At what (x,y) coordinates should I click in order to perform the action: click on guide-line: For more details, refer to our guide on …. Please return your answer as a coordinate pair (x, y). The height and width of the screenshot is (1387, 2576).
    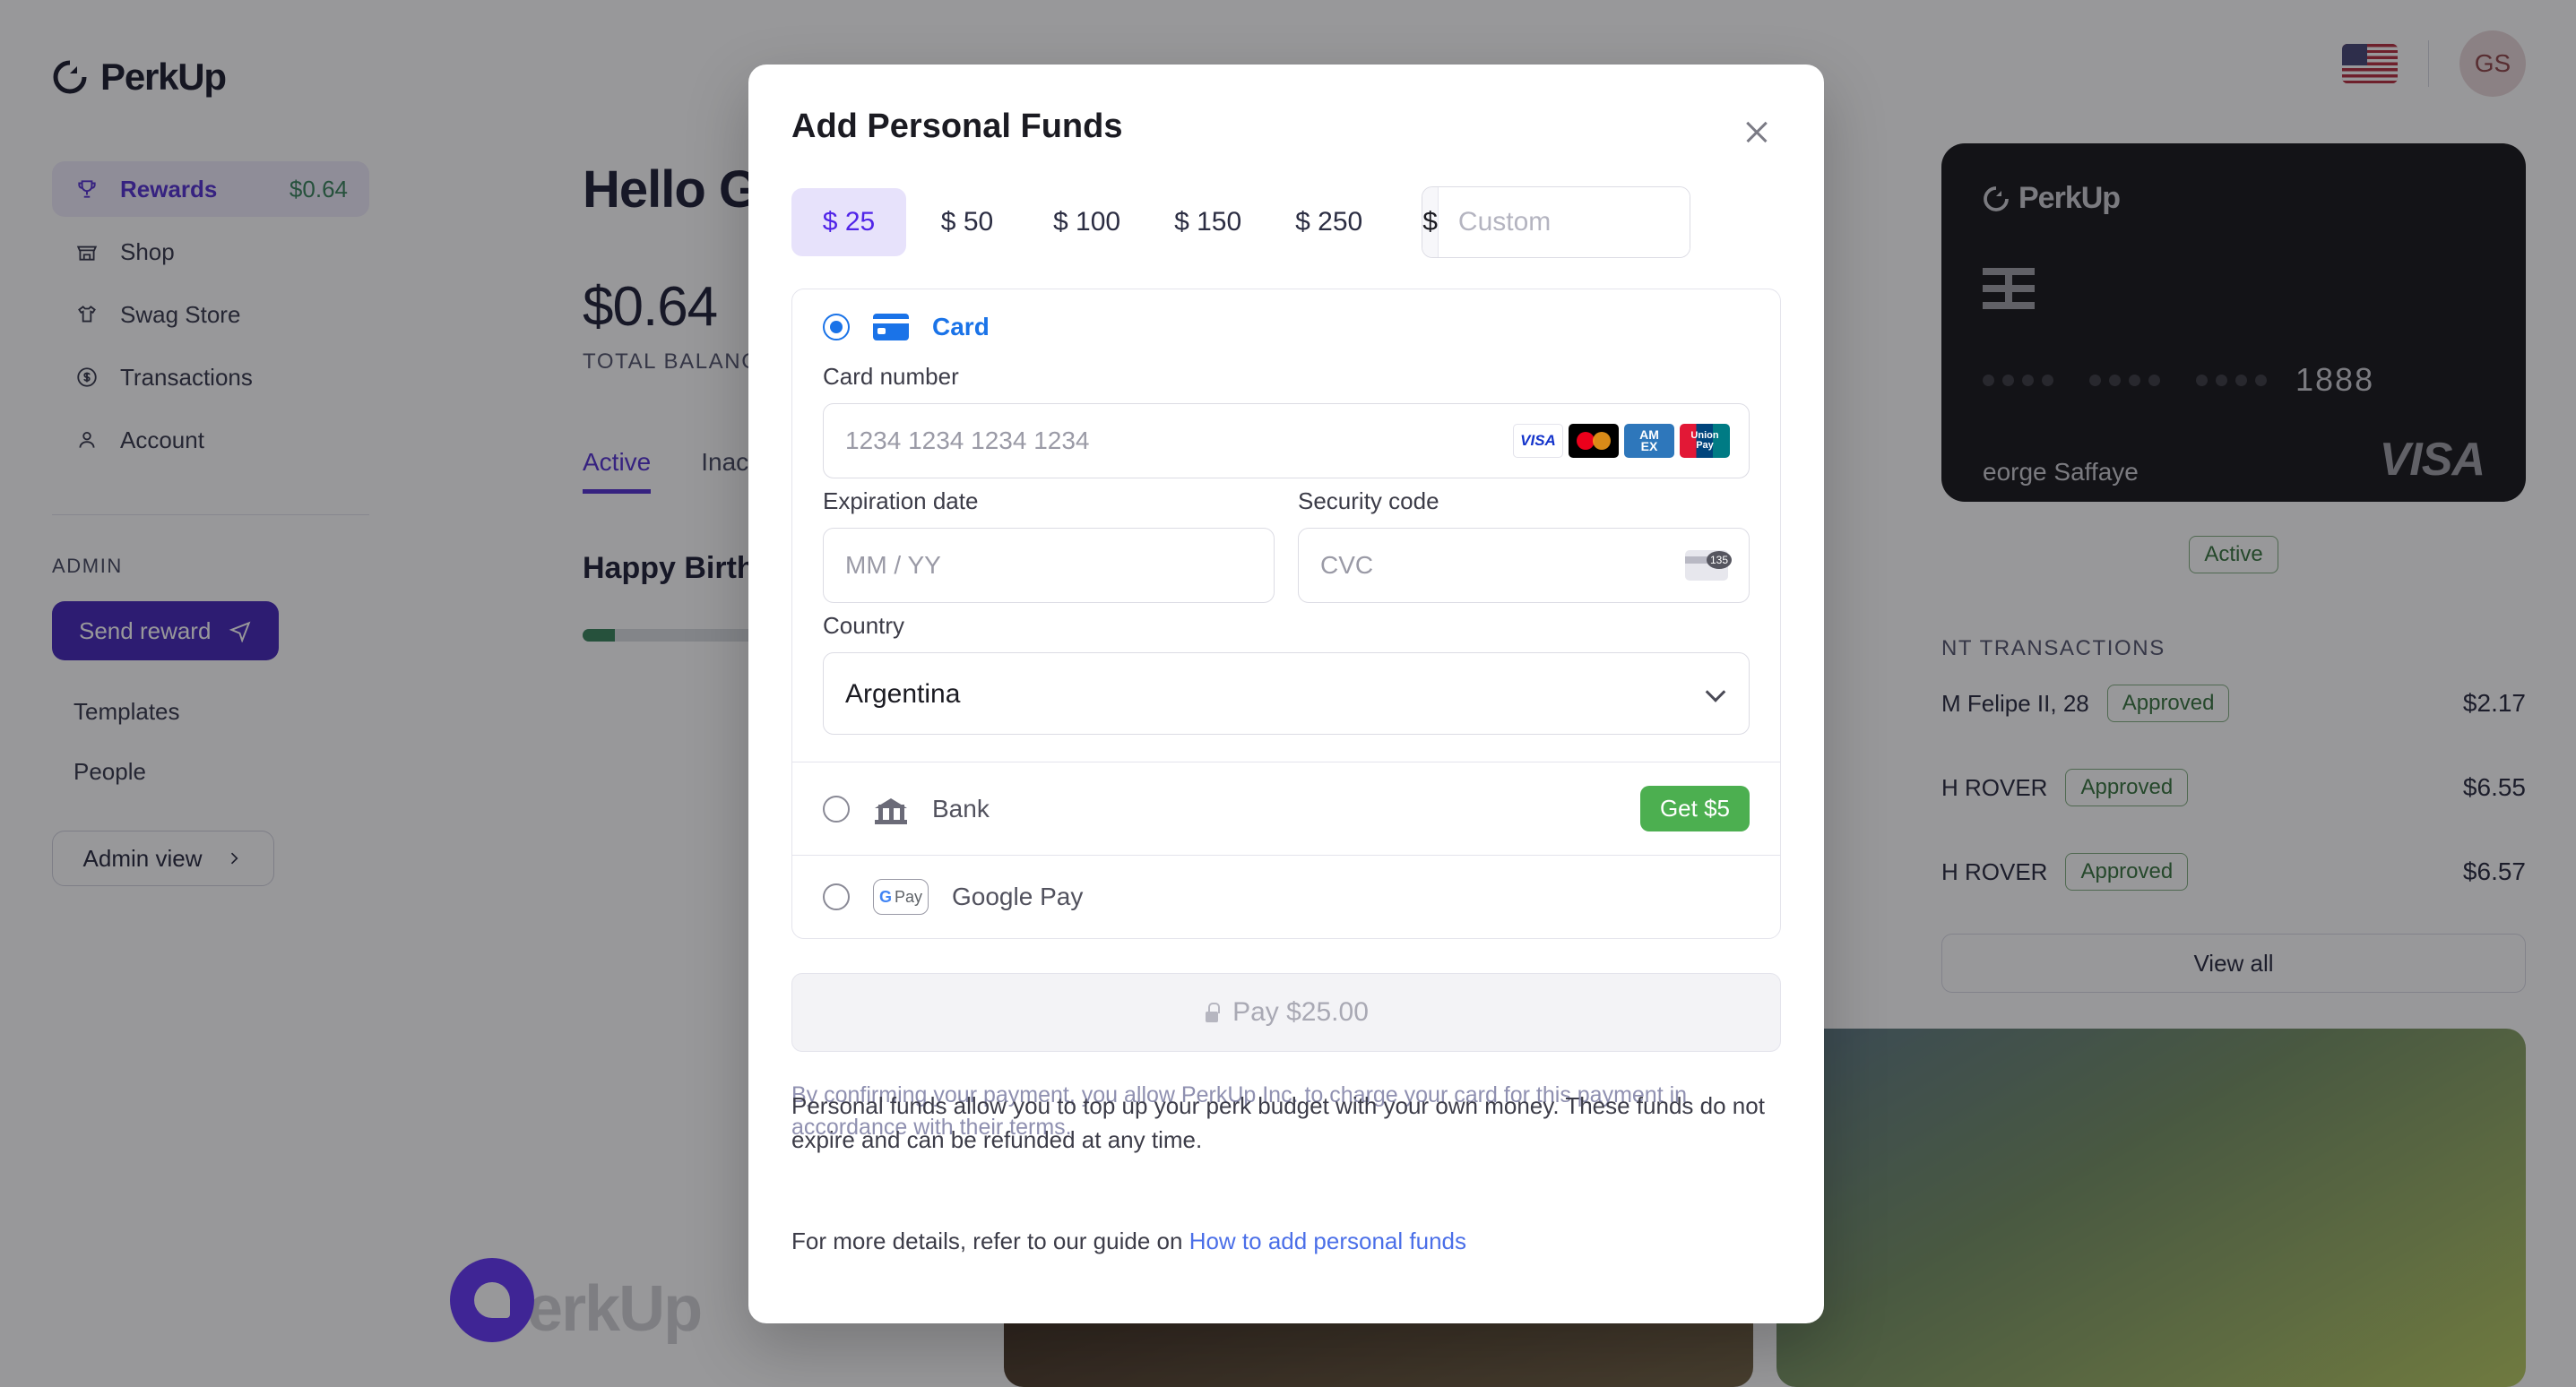
    Looking at the image, I should click on (1286, 1241).